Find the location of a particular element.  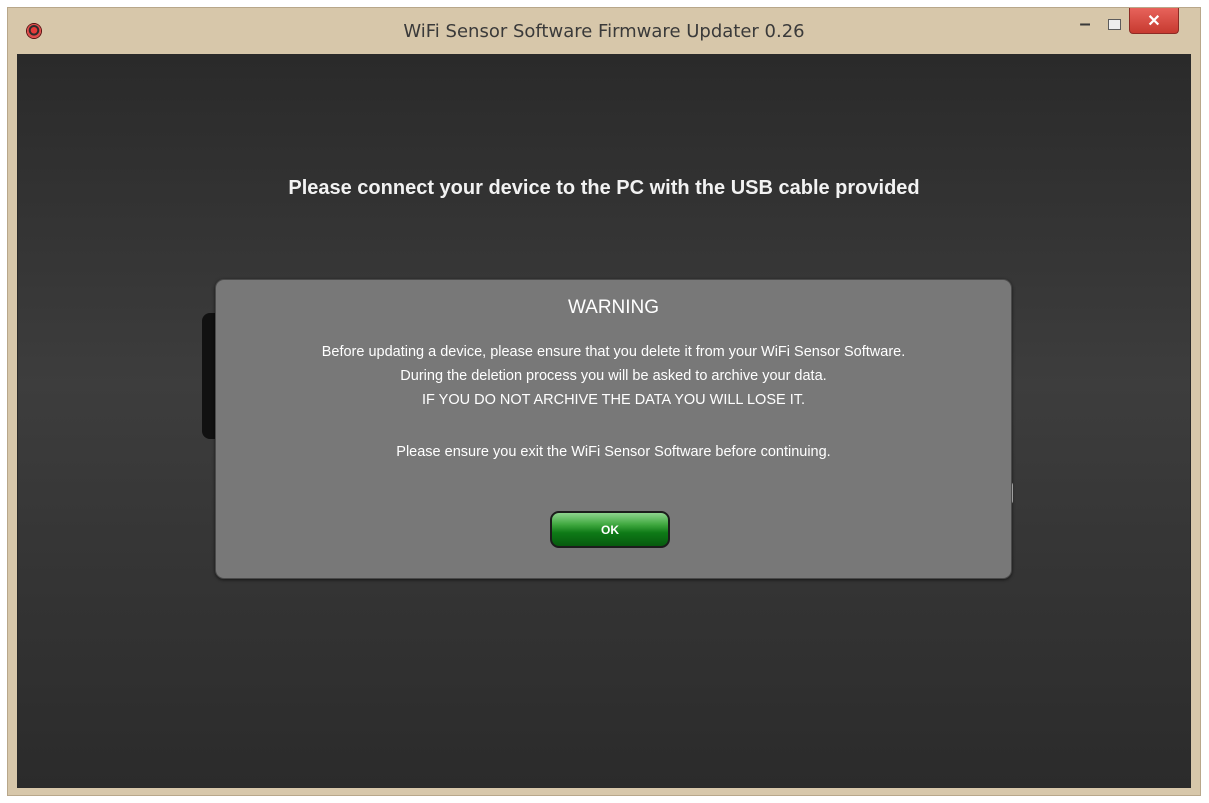

close-button: ✕ is located at coordinates (1154, 21).